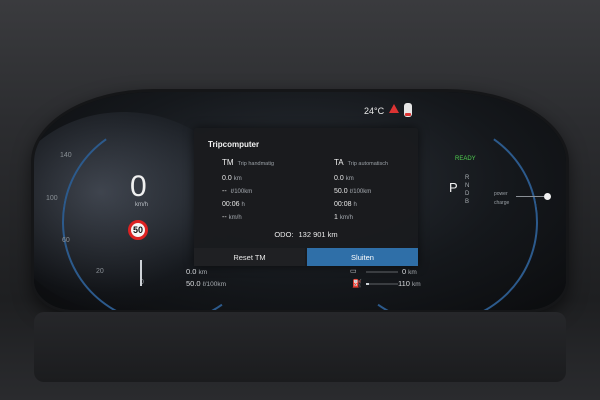 This screenshot has width=600, height=400. Describe the element at coordinates (404, 271) in the screenshot. I see `lower-value: 0` at that location.